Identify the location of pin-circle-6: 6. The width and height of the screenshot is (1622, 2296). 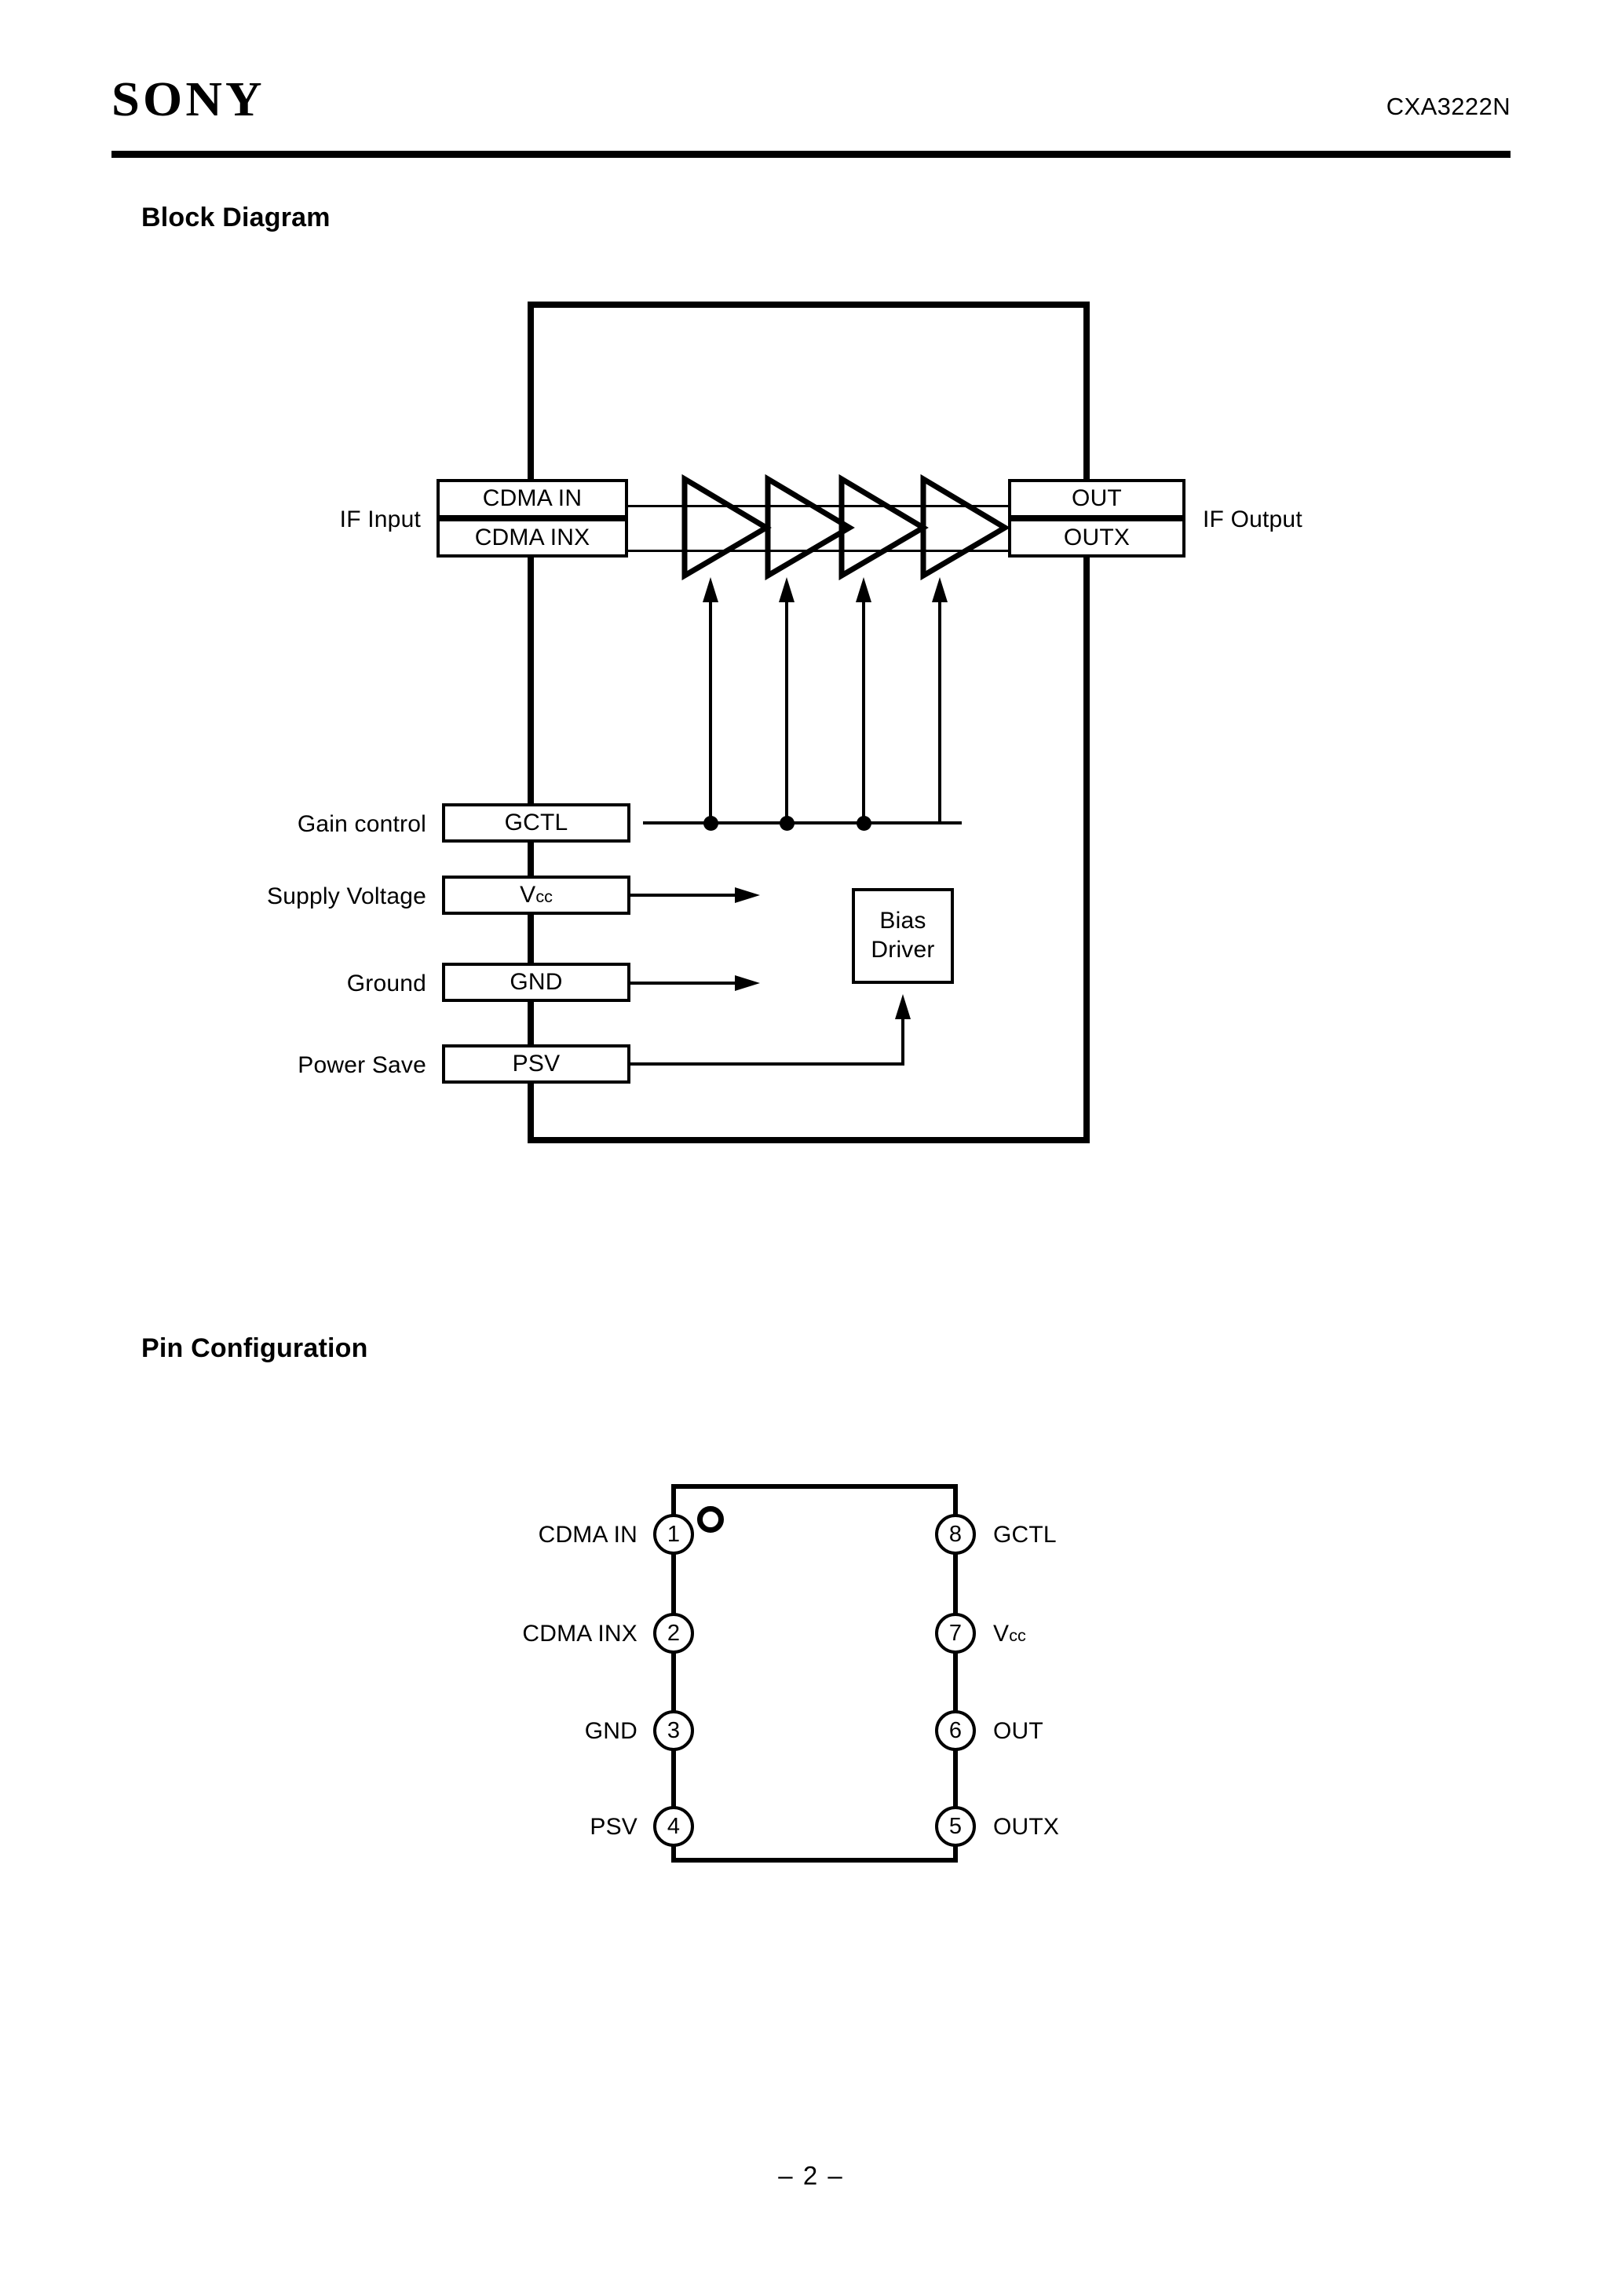
(955, 1730).